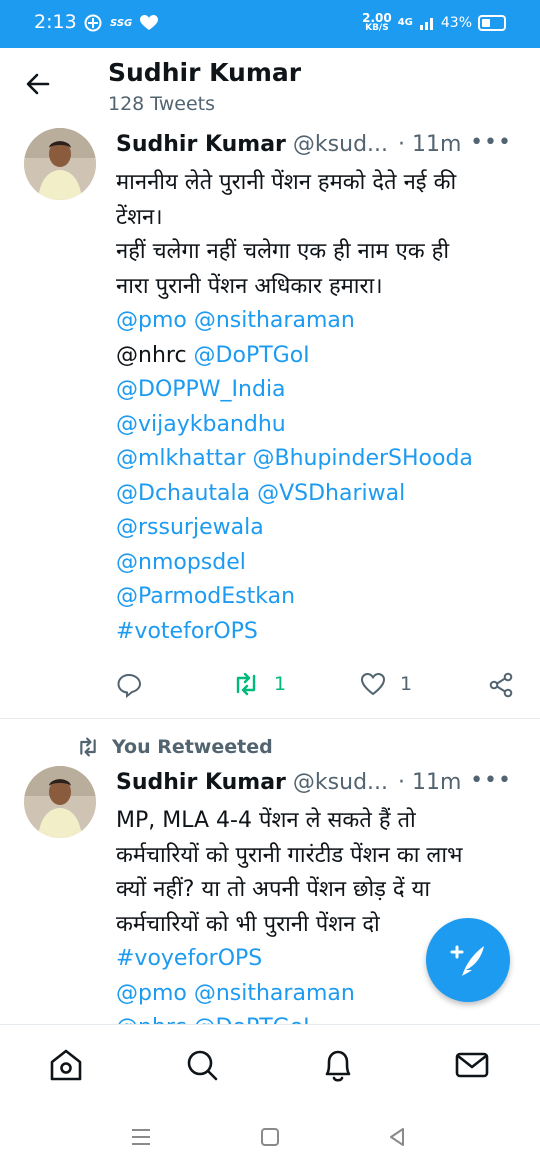  What do you see at coordinates (280, 684) in the screenshot?
I see `retweet-count: 1` at bounding box center [280, 684].